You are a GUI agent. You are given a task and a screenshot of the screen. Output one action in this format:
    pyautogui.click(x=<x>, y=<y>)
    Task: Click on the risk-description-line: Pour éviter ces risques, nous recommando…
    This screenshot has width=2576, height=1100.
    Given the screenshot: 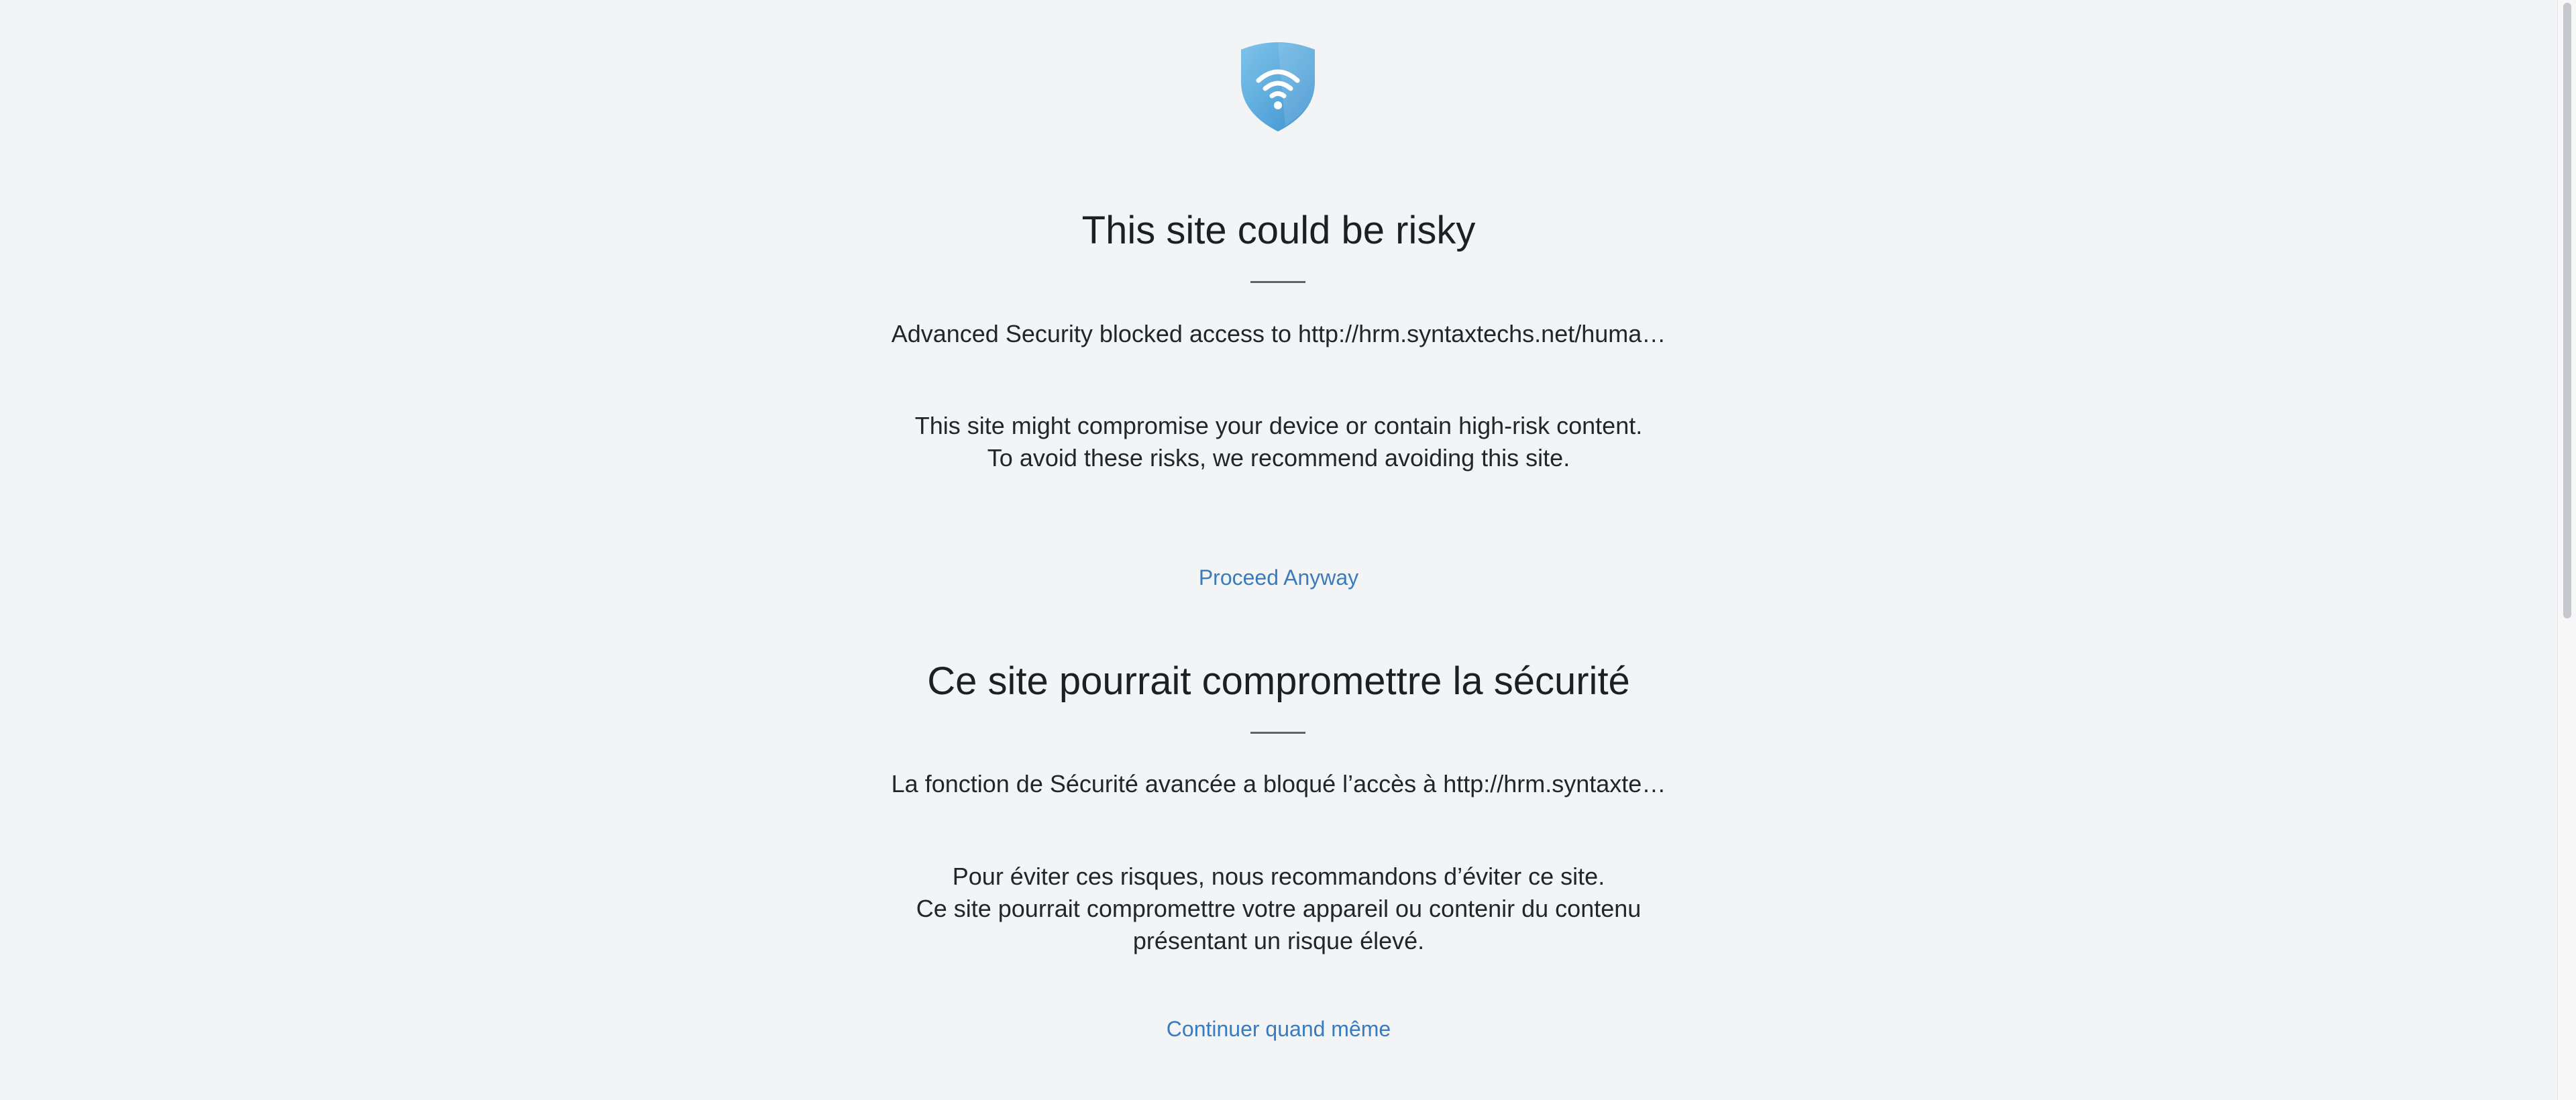 What is the action you would take?
    pyautogui.click(x=1278, y=876)
    